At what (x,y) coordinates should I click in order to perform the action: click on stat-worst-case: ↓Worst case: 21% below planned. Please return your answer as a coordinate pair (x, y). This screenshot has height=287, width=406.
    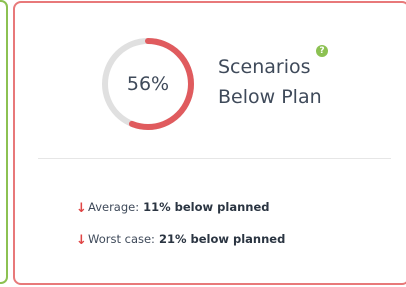
    Looking at the image, I should click on (180, 240).